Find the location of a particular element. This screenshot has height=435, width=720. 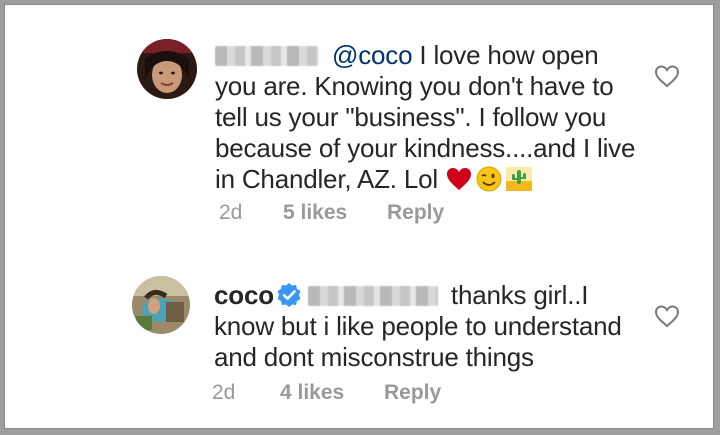

comment-line: thanks girl..I is located at coordinates (519, 295).